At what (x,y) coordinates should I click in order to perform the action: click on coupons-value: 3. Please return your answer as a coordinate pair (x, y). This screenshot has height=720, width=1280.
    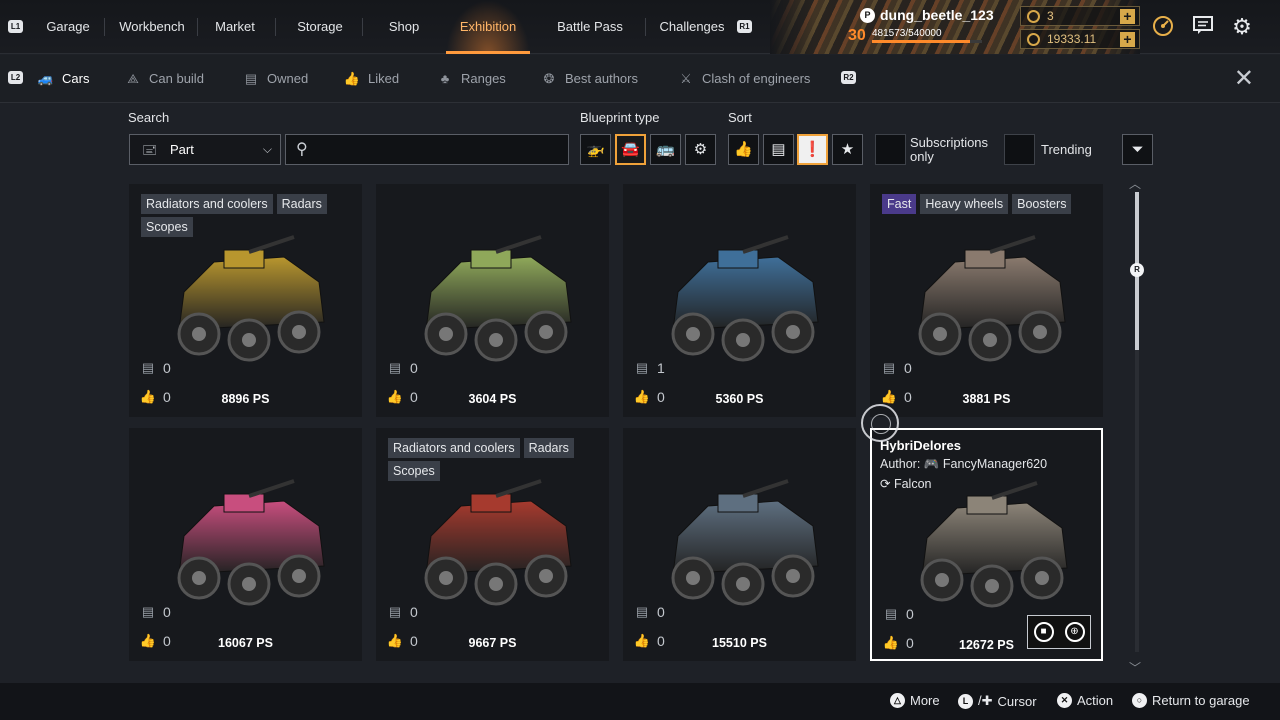
    Looking at the image, I should click on (1050, 16).